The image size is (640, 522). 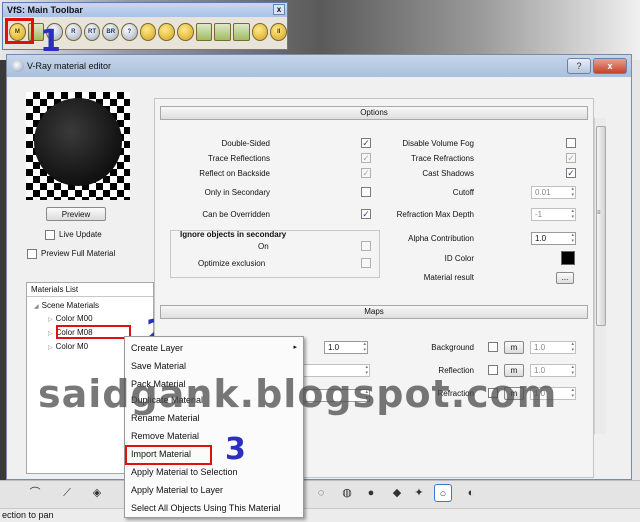 I want to click on material-preview, so click(x=78, y=146).